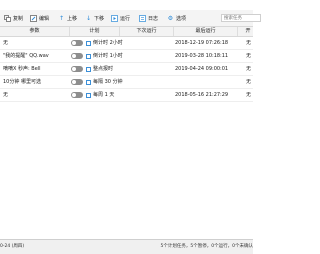  I want to click on move-up-label: 上移, so click(72, 19).